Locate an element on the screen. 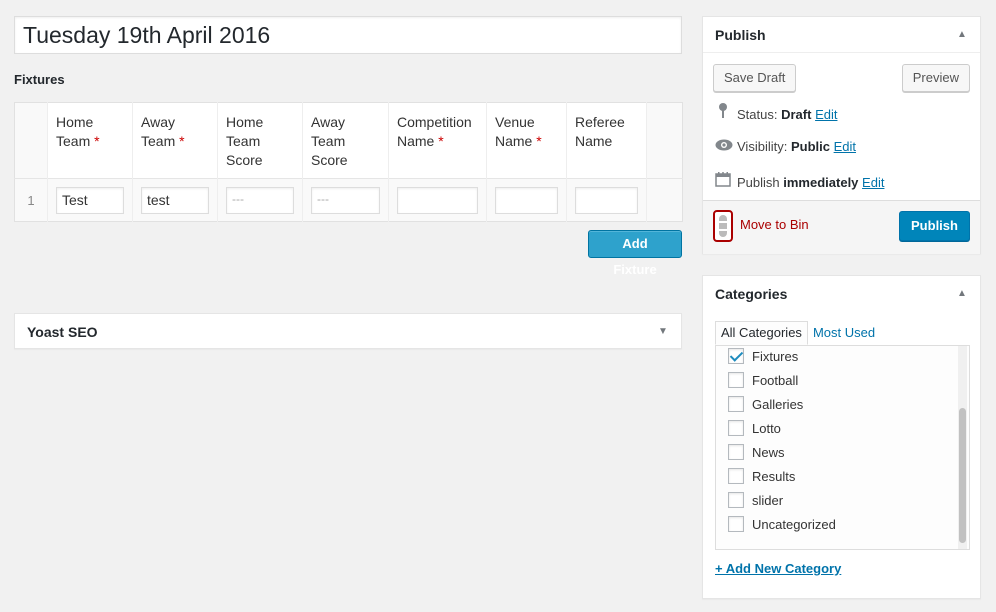 This screenshot has width=996, height=612. add-new-category-link: + Add New Category is located at coordinates (778, 568).